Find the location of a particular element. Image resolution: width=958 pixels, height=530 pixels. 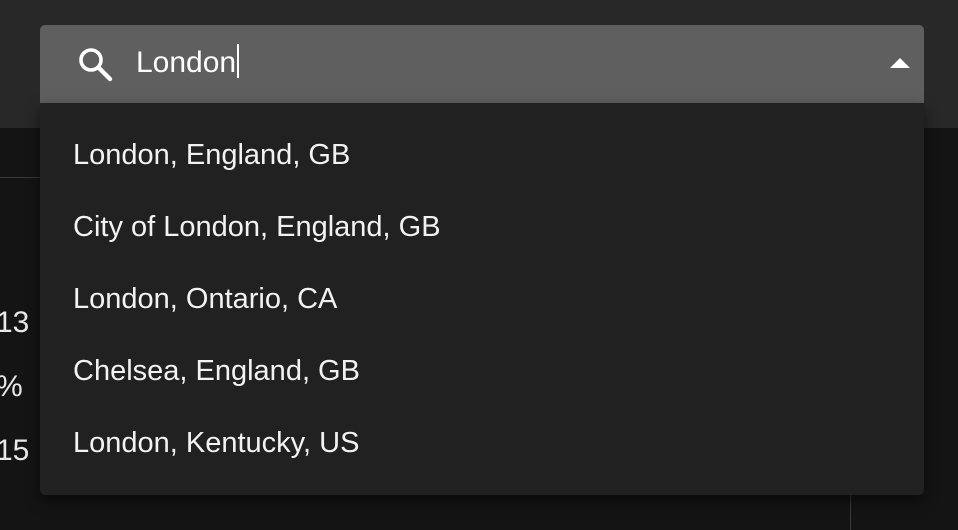

search-input: London is located at coordinates (486, 63).